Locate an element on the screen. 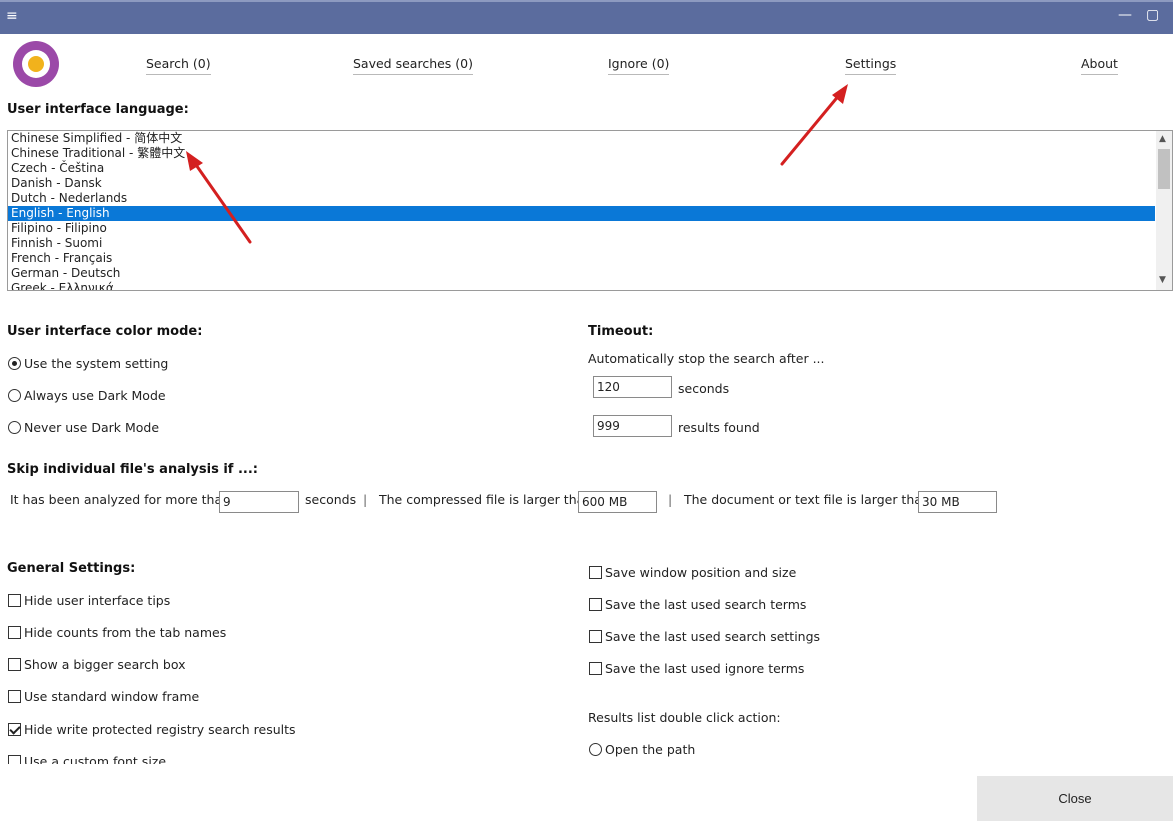 The height and width of the screenshot is (821, 1173). general-heading: General Settings: is located at coordinates (71, 568).